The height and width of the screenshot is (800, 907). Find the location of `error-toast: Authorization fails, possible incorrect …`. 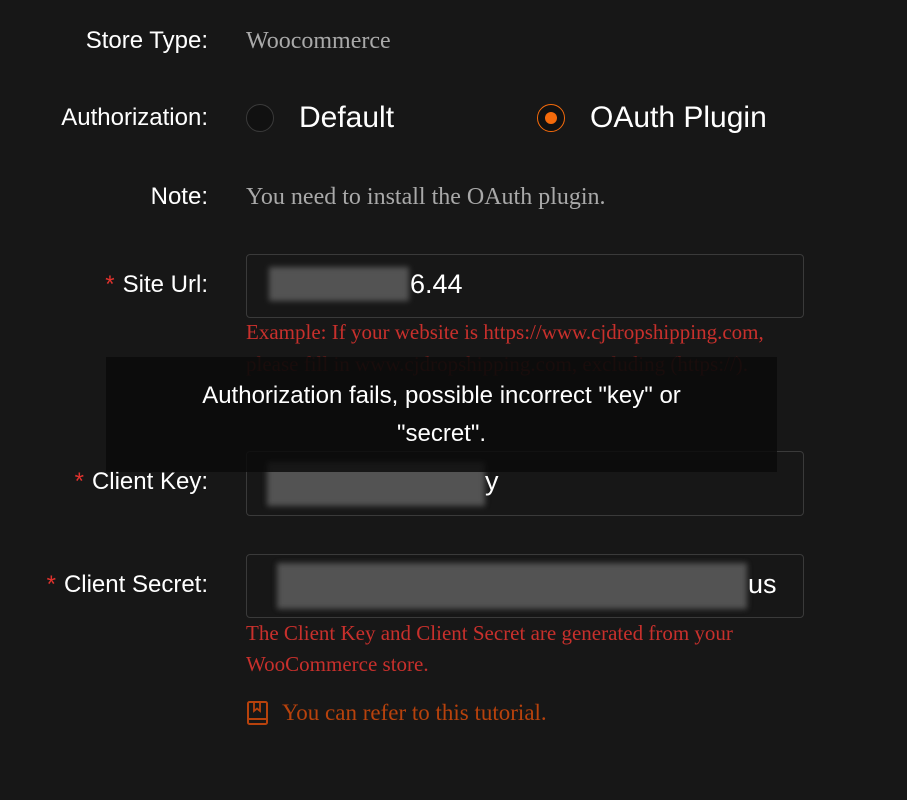

error-toast: Authorization fails, possible incorrect … is located at coordinates (441, 414).